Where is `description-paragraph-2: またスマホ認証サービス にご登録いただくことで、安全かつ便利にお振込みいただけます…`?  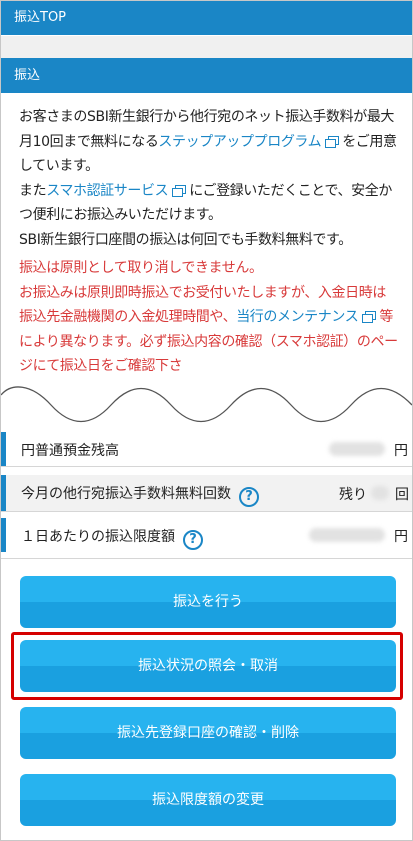 description-paragraph-2: またスマホ認証サービス にご登録いただくことで、安全かつ便利にお振込みいただけます… is located at coordinates (209, 203).